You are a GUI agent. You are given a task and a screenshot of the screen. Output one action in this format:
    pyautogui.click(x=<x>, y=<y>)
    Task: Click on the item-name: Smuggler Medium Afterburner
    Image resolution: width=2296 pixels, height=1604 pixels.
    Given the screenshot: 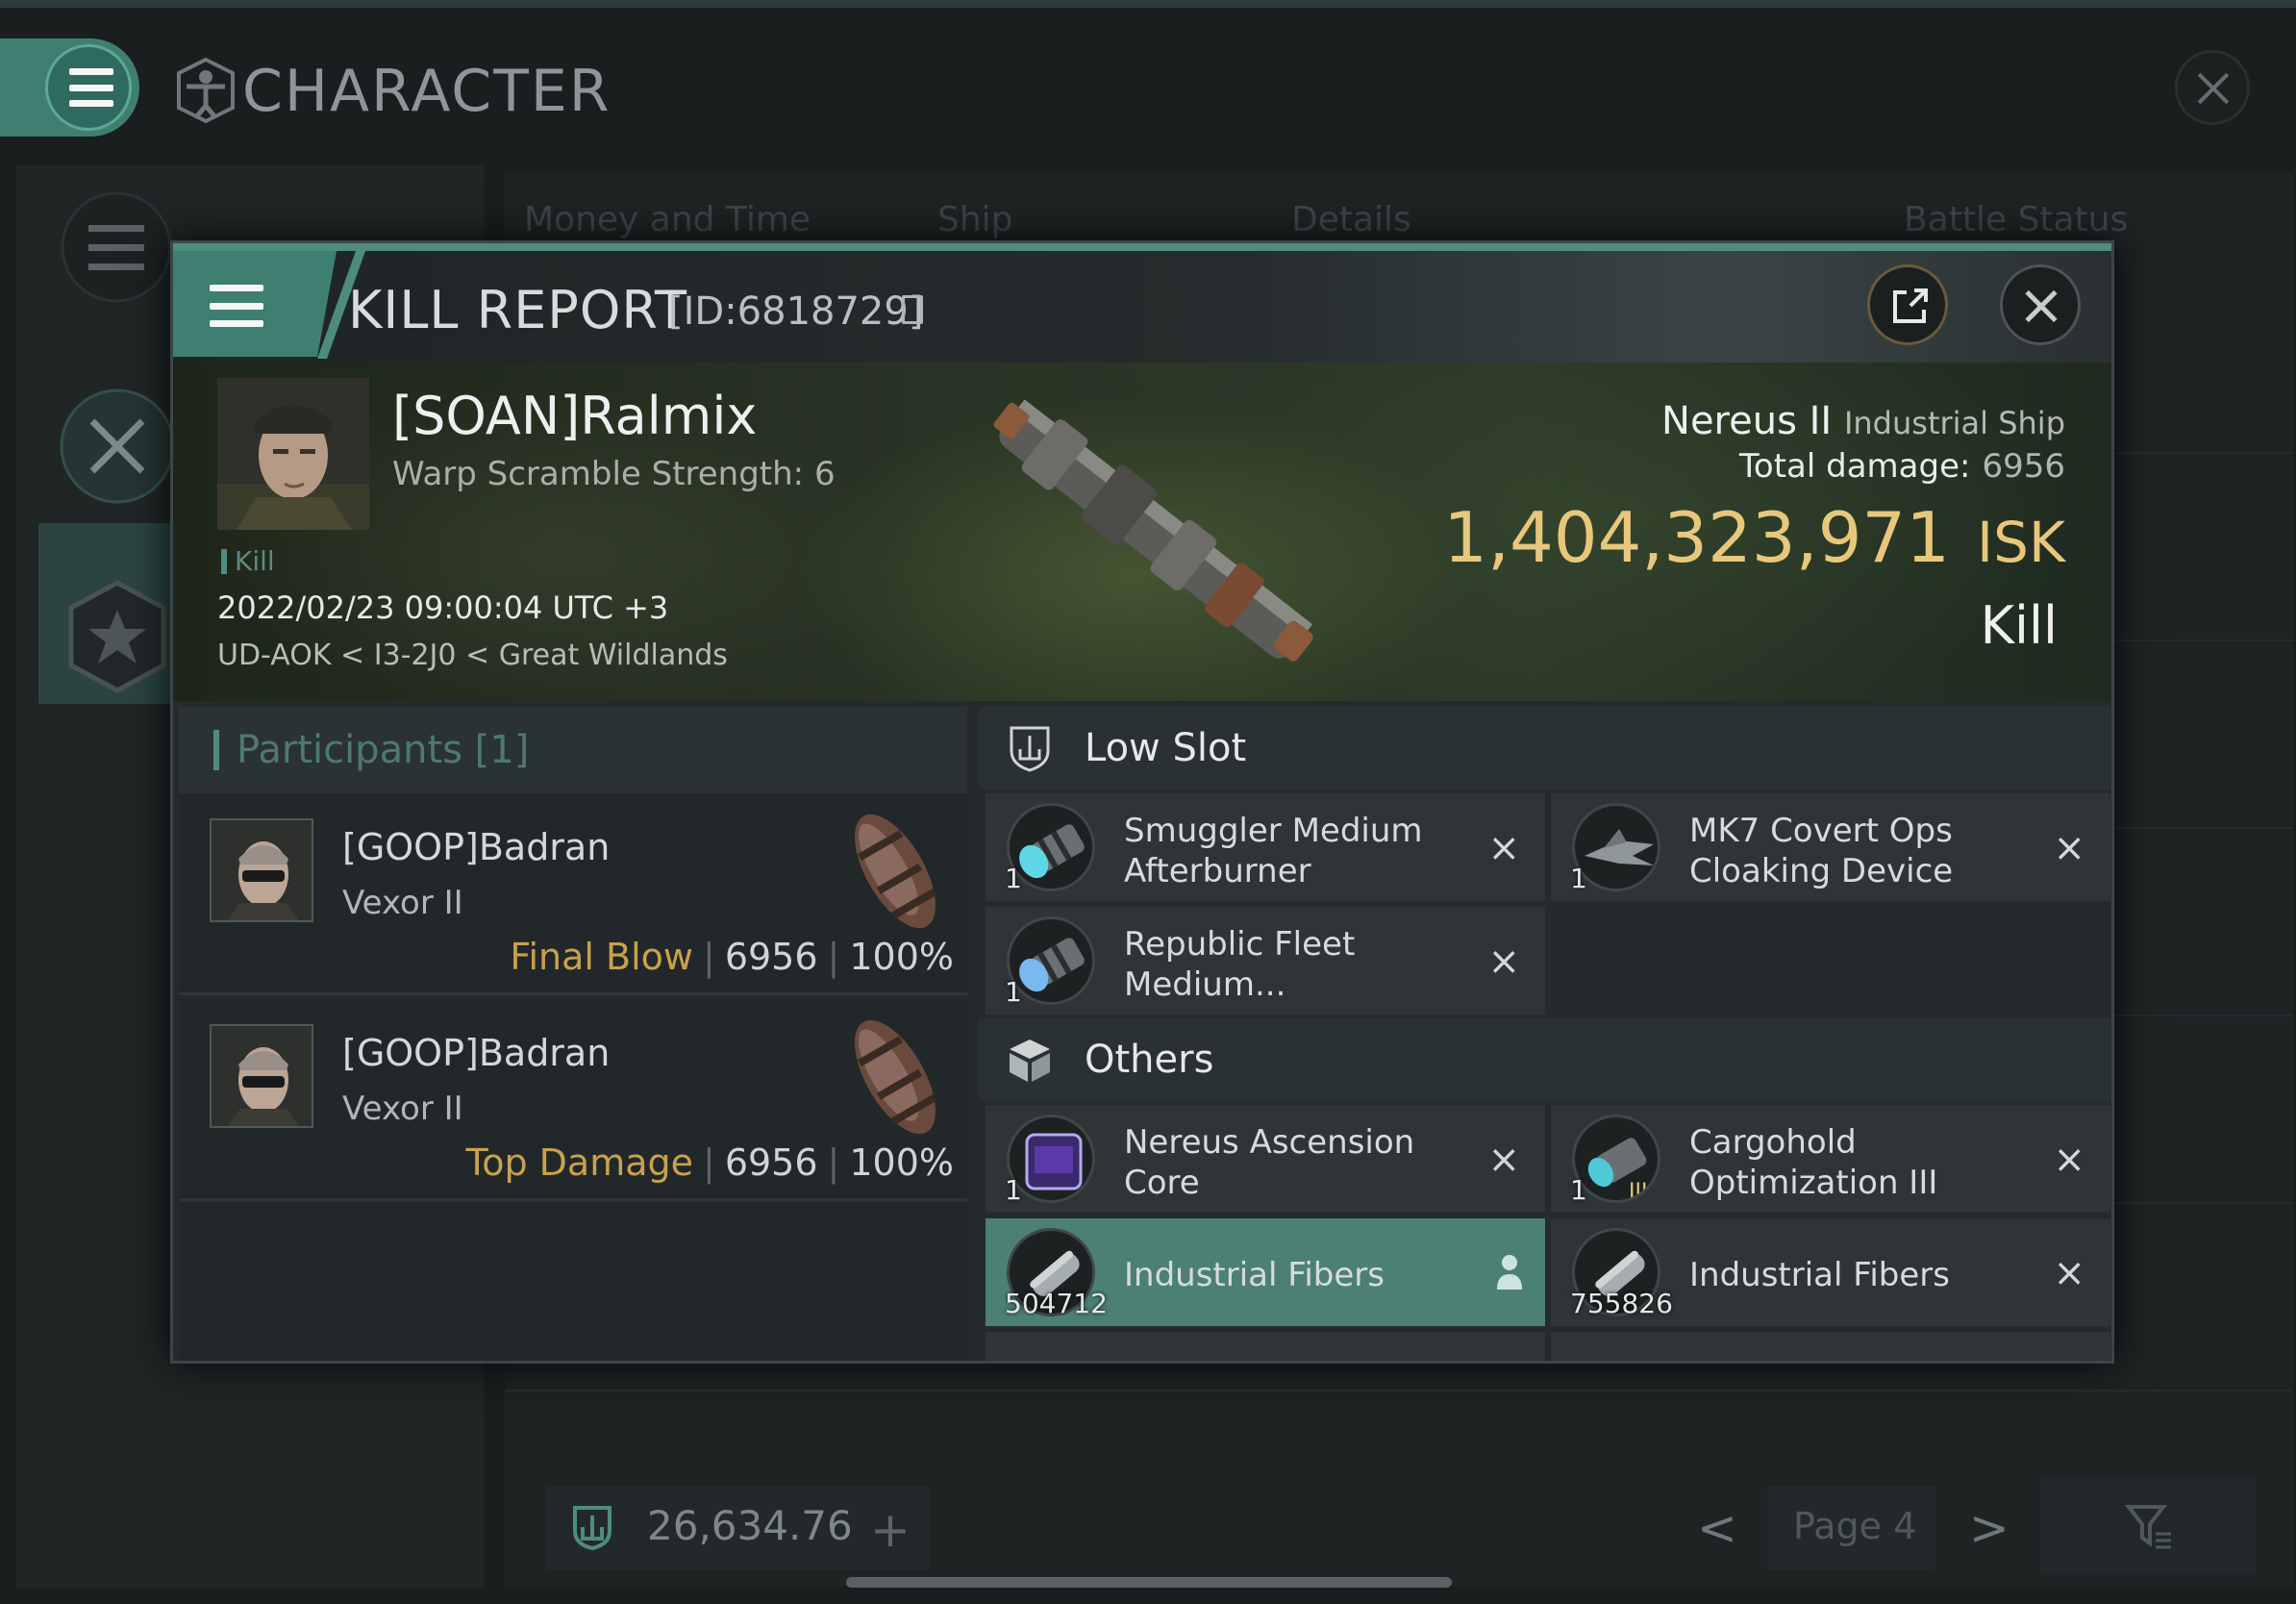 What is the action you would take?
    pyautogui.click(x=1273, y=851)
    